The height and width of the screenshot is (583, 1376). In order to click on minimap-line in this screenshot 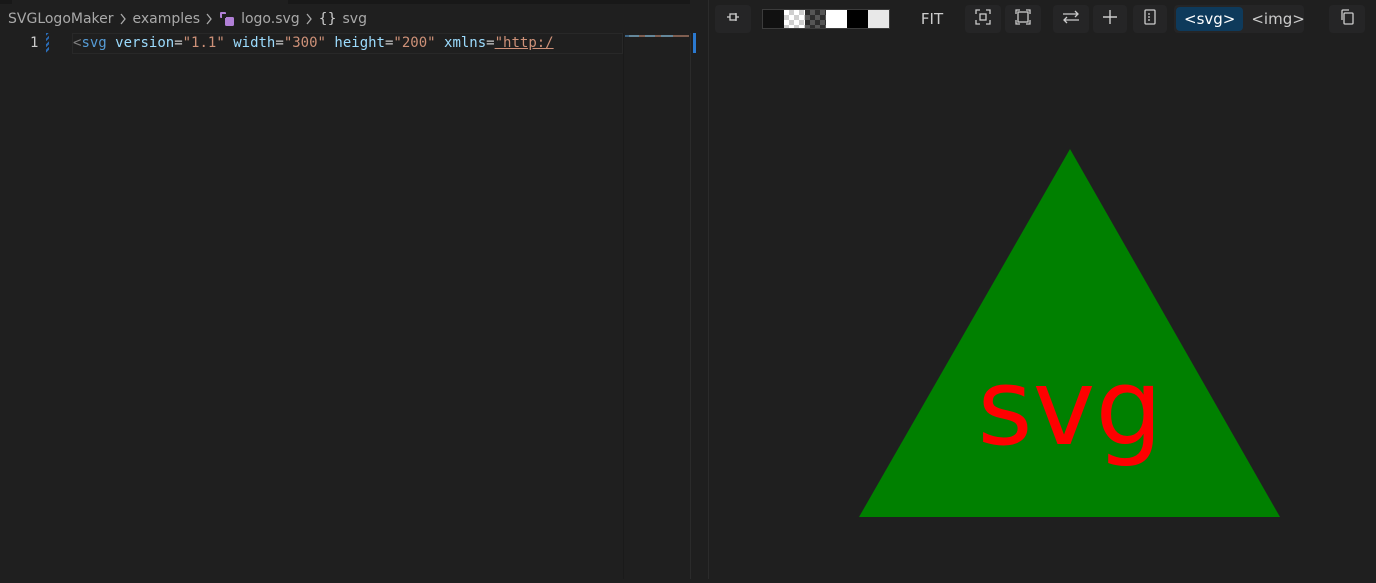, I will do `click(657, 36)`.